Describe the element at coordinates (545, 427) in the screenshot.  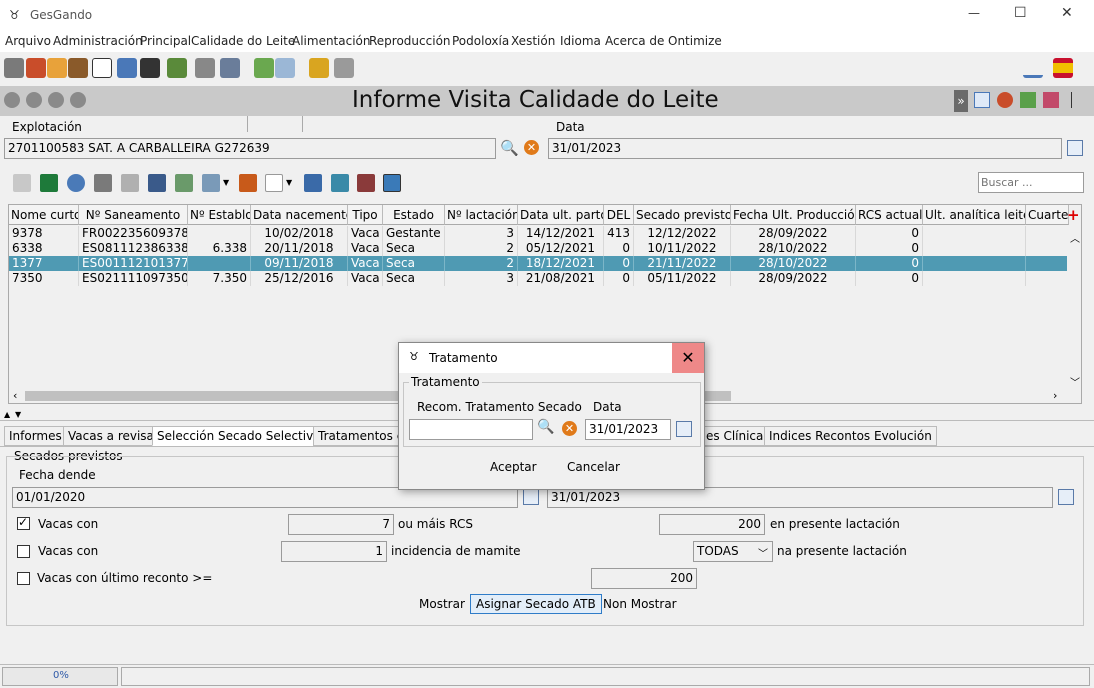
I see `search-icon: 🔍` at that location.